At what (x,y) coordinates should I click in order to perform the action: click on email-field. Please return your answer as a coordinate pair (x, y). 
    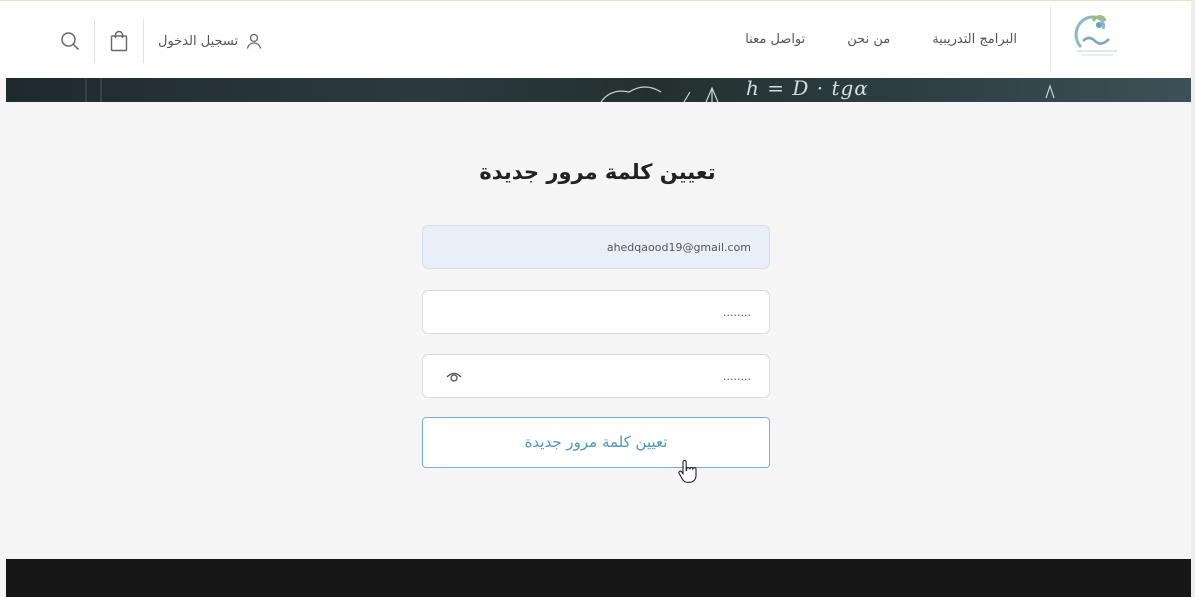
    Looking at the image, I should click on (596, 247).